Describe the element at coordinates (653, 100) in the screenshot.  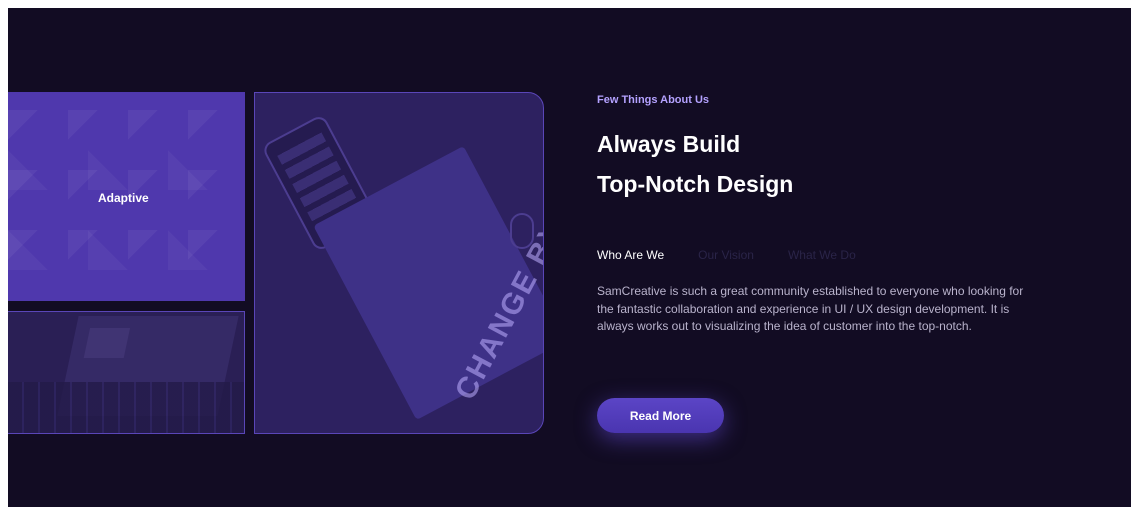
I see `section-eyebrow: Few Things About Us` at that location.